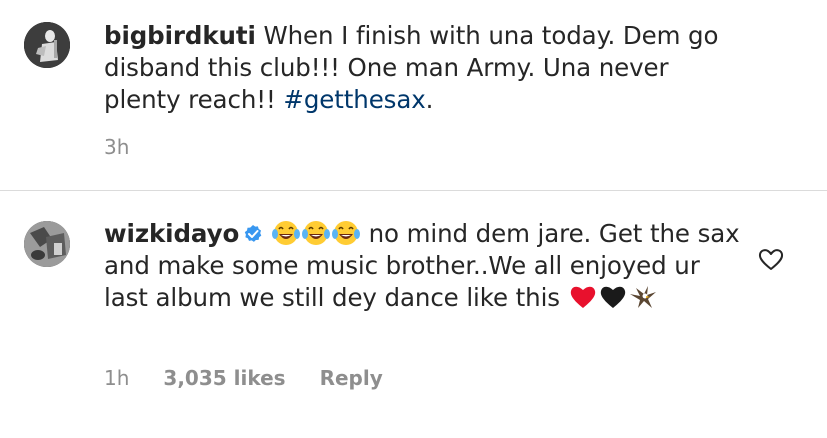  I want to click on comment-timestamp: 3h, so click(116, 147).